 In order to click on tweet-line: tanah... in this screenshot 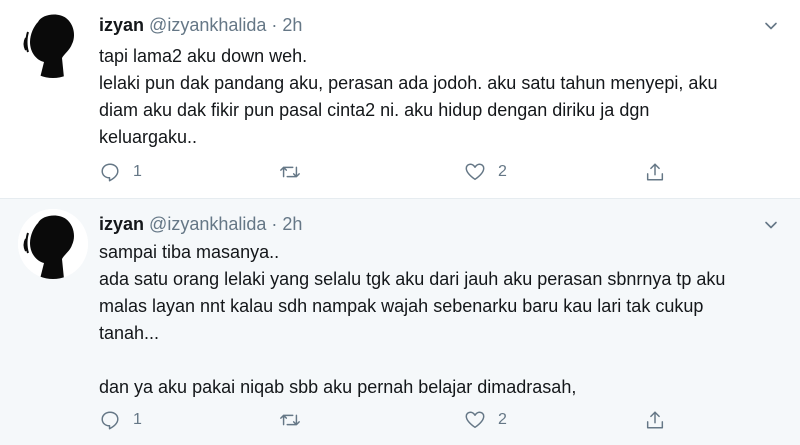, I will do `click(129, 333)`.